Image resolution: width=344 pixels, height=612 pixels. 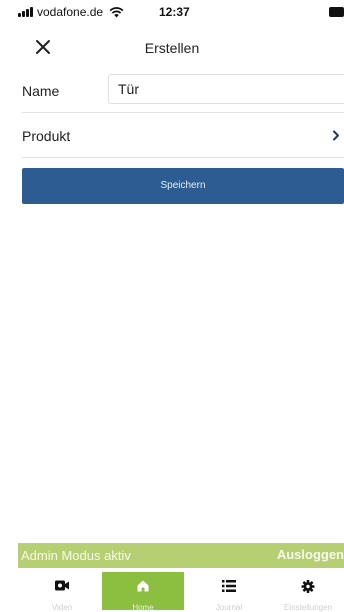 I want to click on page-title: Erstellen, so click(x=172, y=48).